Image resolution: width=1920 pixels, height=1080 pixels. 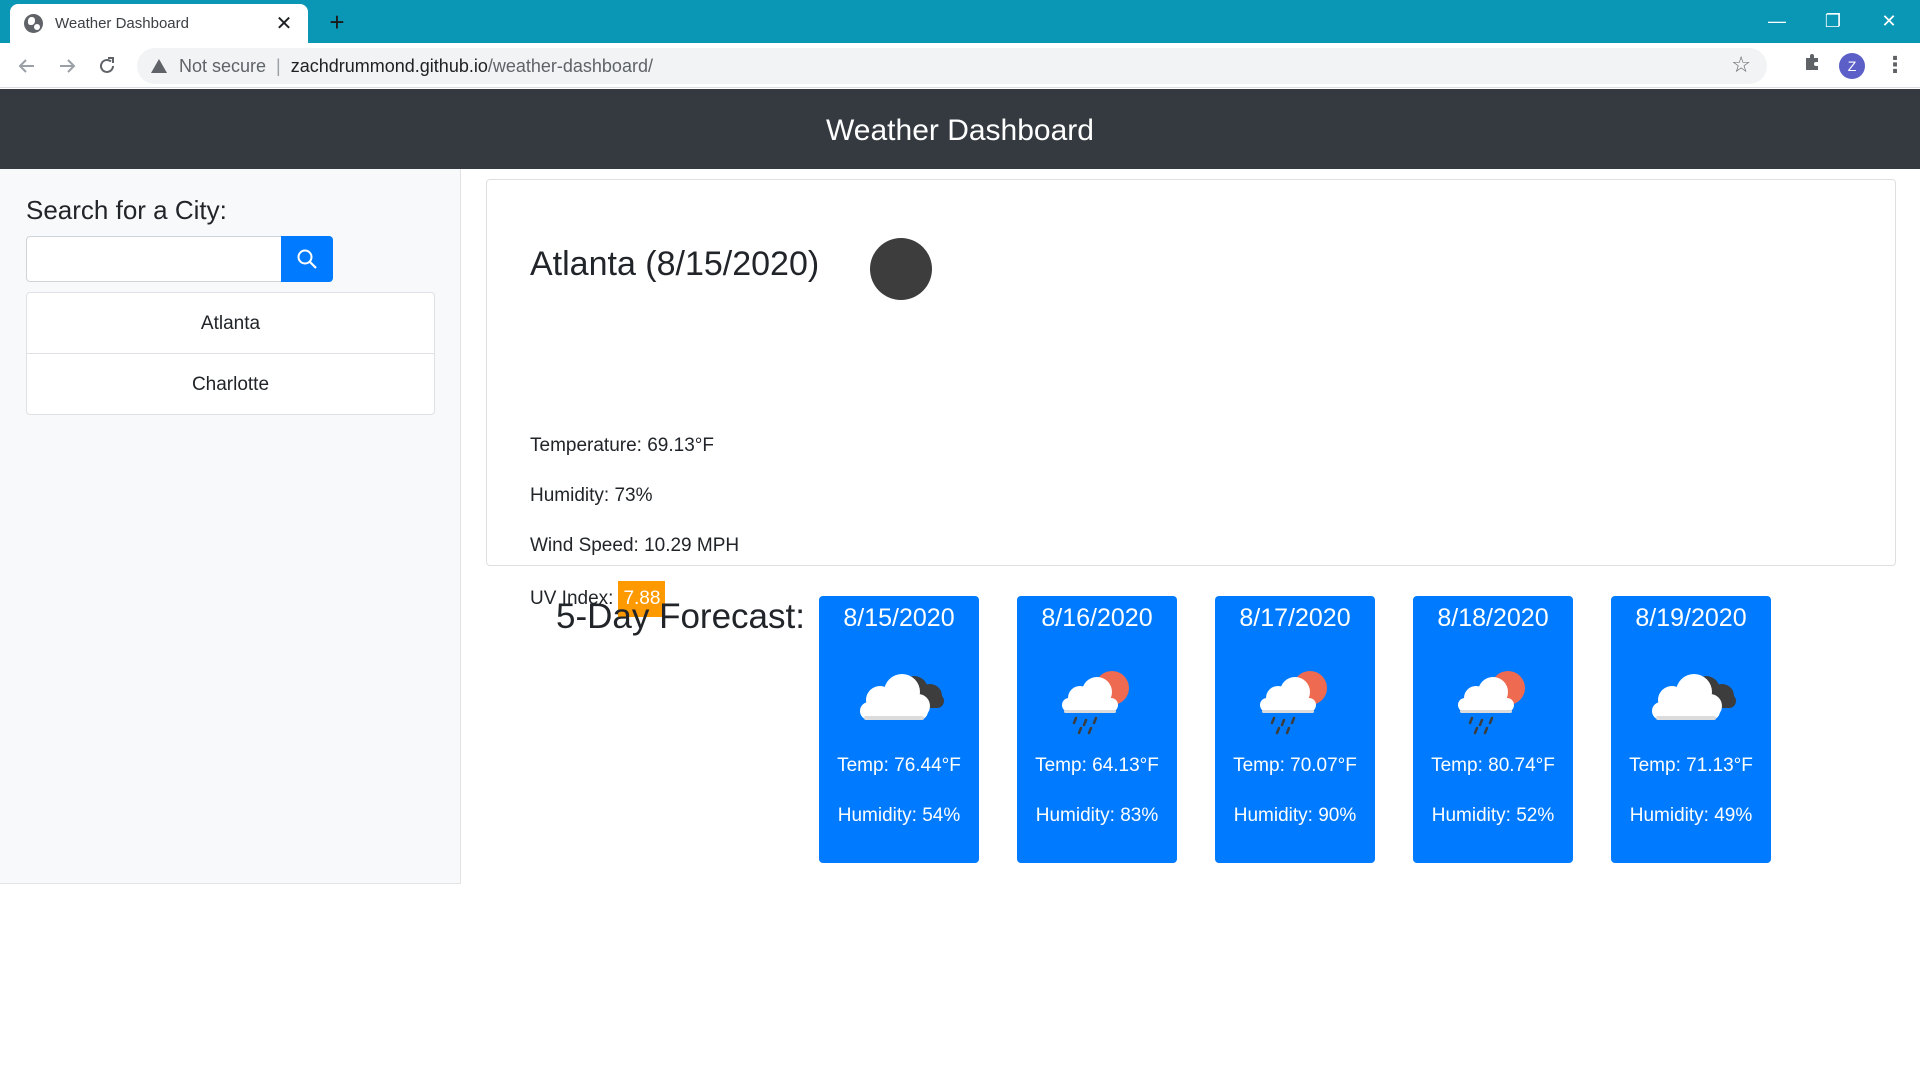 What do you see at coordinates (159, 66) in the screenshot?
I see `warning-icon` at bounding box center [159, 66].